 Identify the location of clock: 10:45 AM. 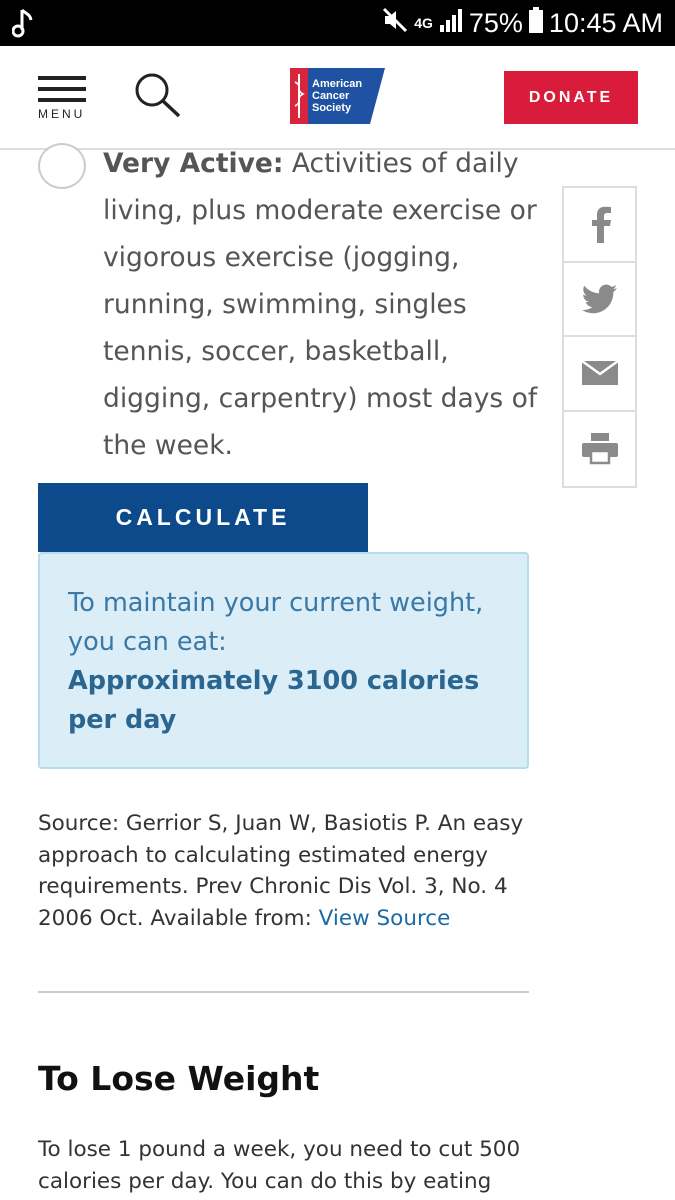
(605, 22).